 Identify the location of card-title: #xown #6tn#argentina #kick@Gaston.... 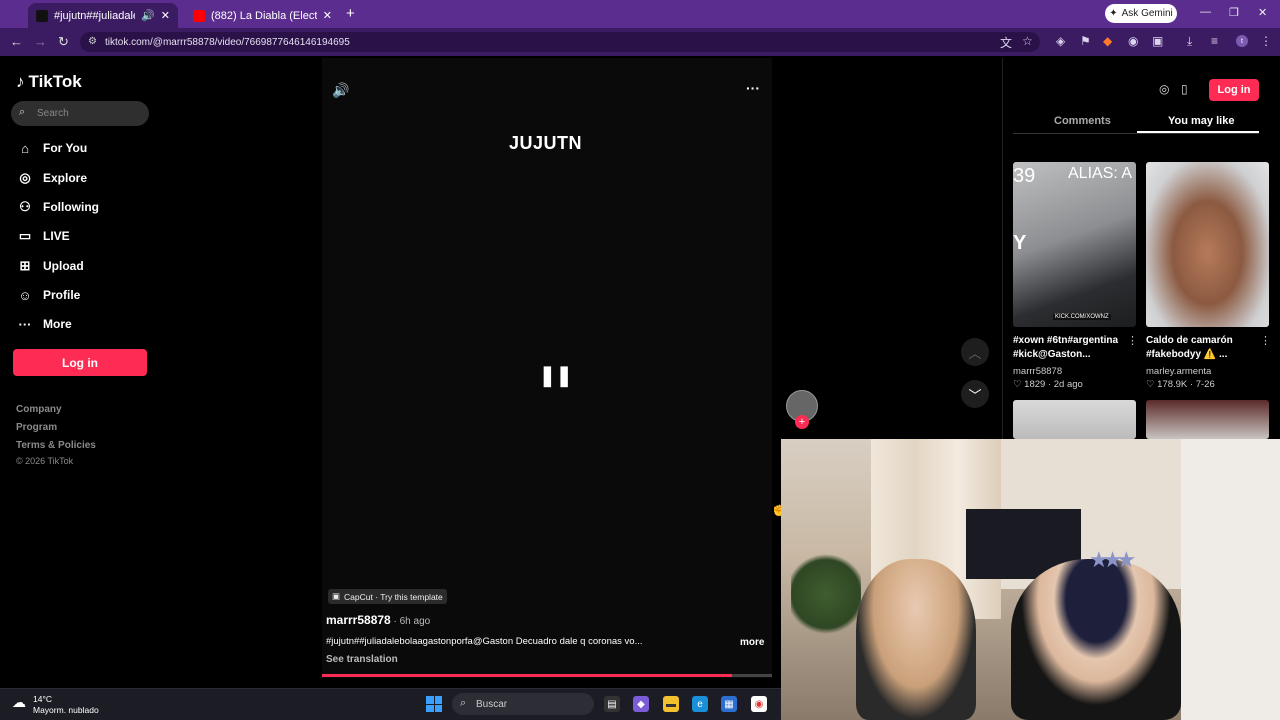
(1069, 348).